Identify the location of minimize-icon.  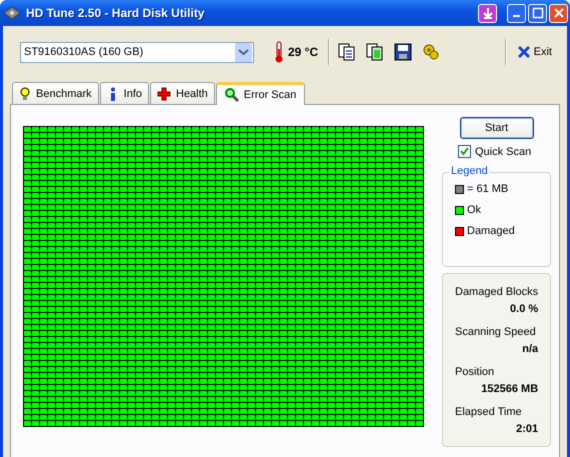
(516, 16).